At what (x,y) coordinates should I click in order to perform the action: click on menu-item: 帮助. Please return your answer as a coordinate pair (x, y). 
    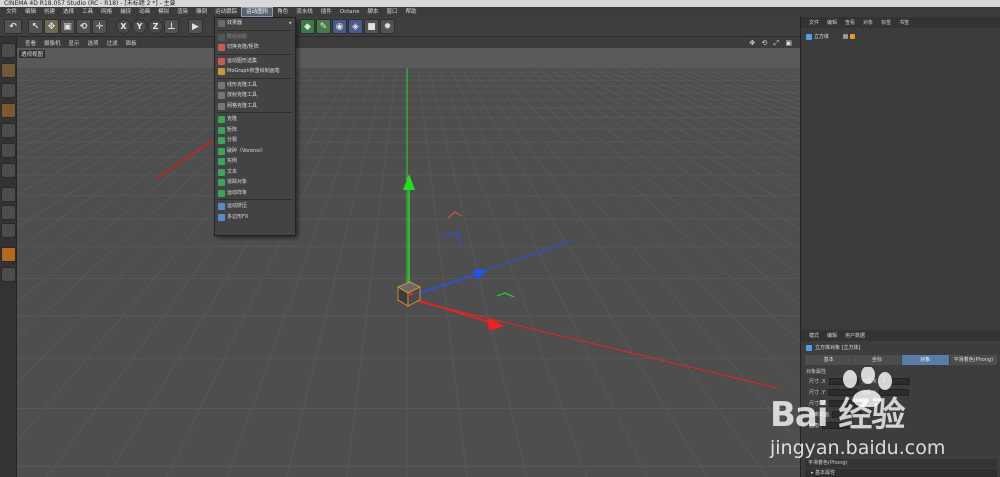
    Looking at the image, I should click on (411, 12).